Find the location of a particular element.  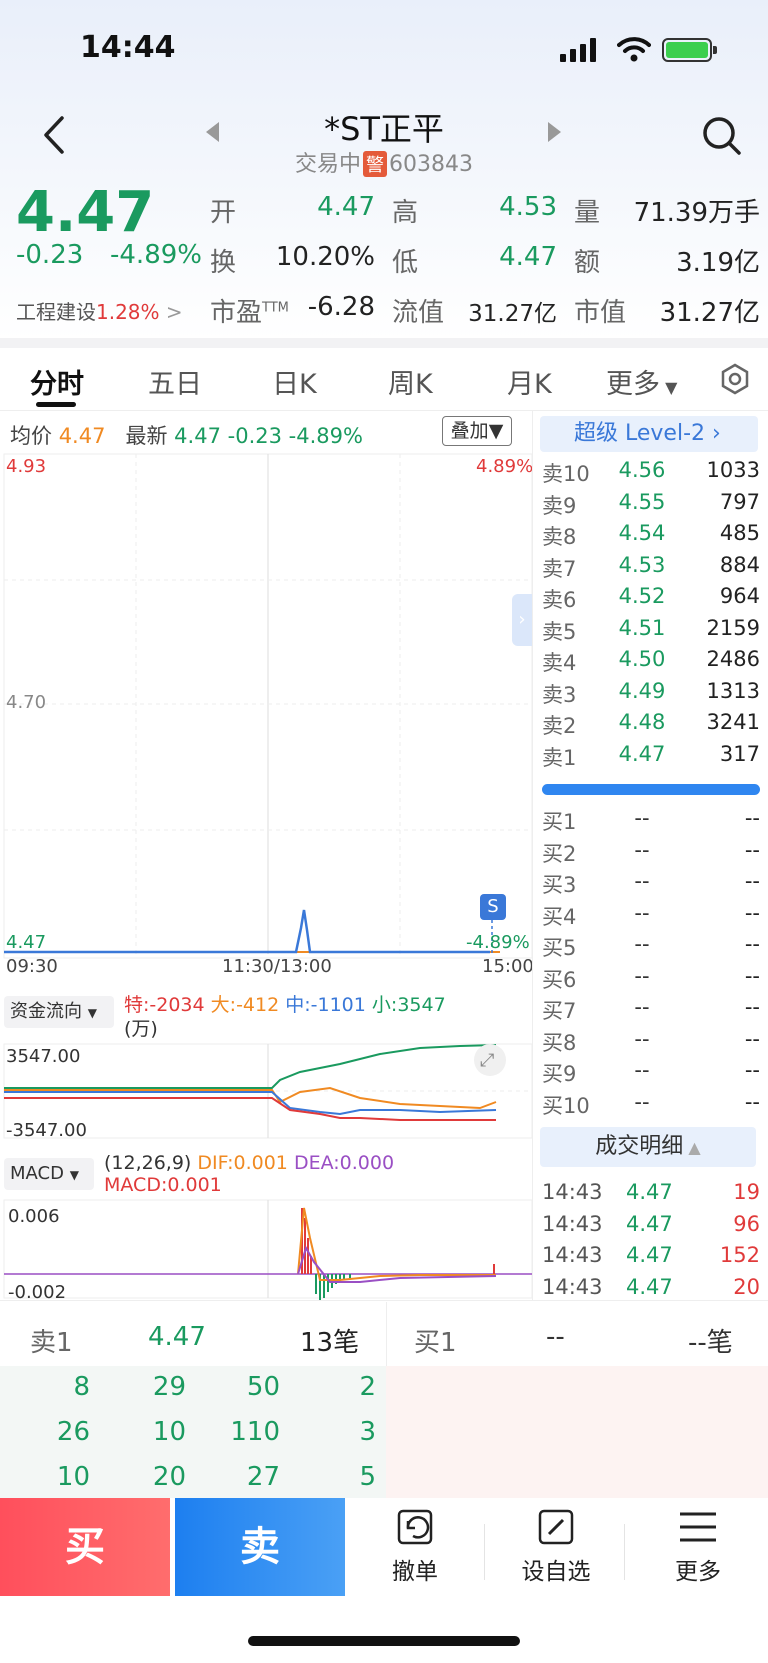

ask-price: 4.50 is located at coordinates (642, 659).